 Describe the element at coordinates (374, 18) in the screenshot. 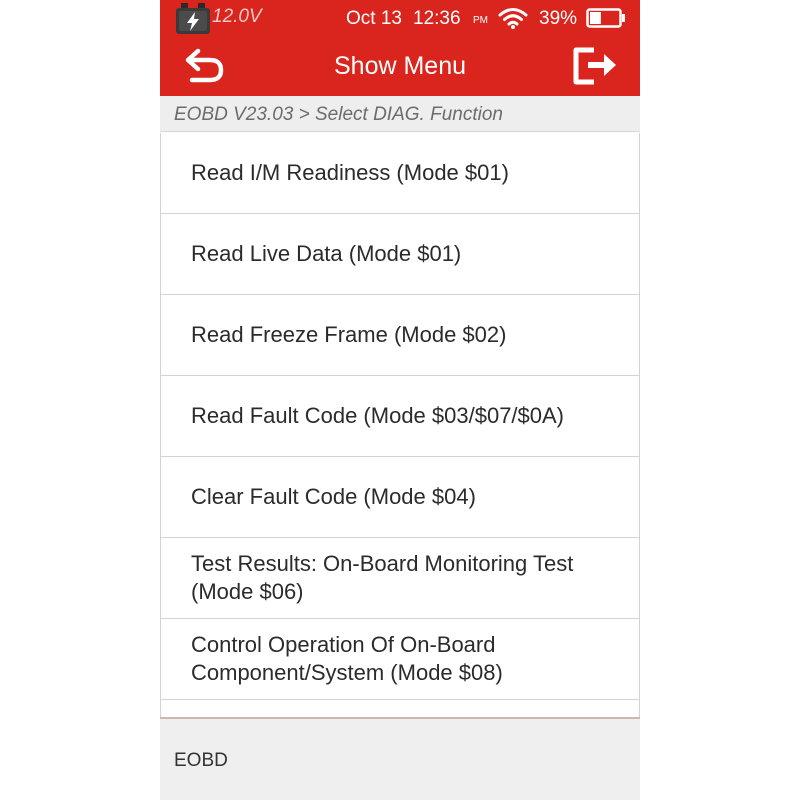

I see `status-date: Oct 13` at that location.